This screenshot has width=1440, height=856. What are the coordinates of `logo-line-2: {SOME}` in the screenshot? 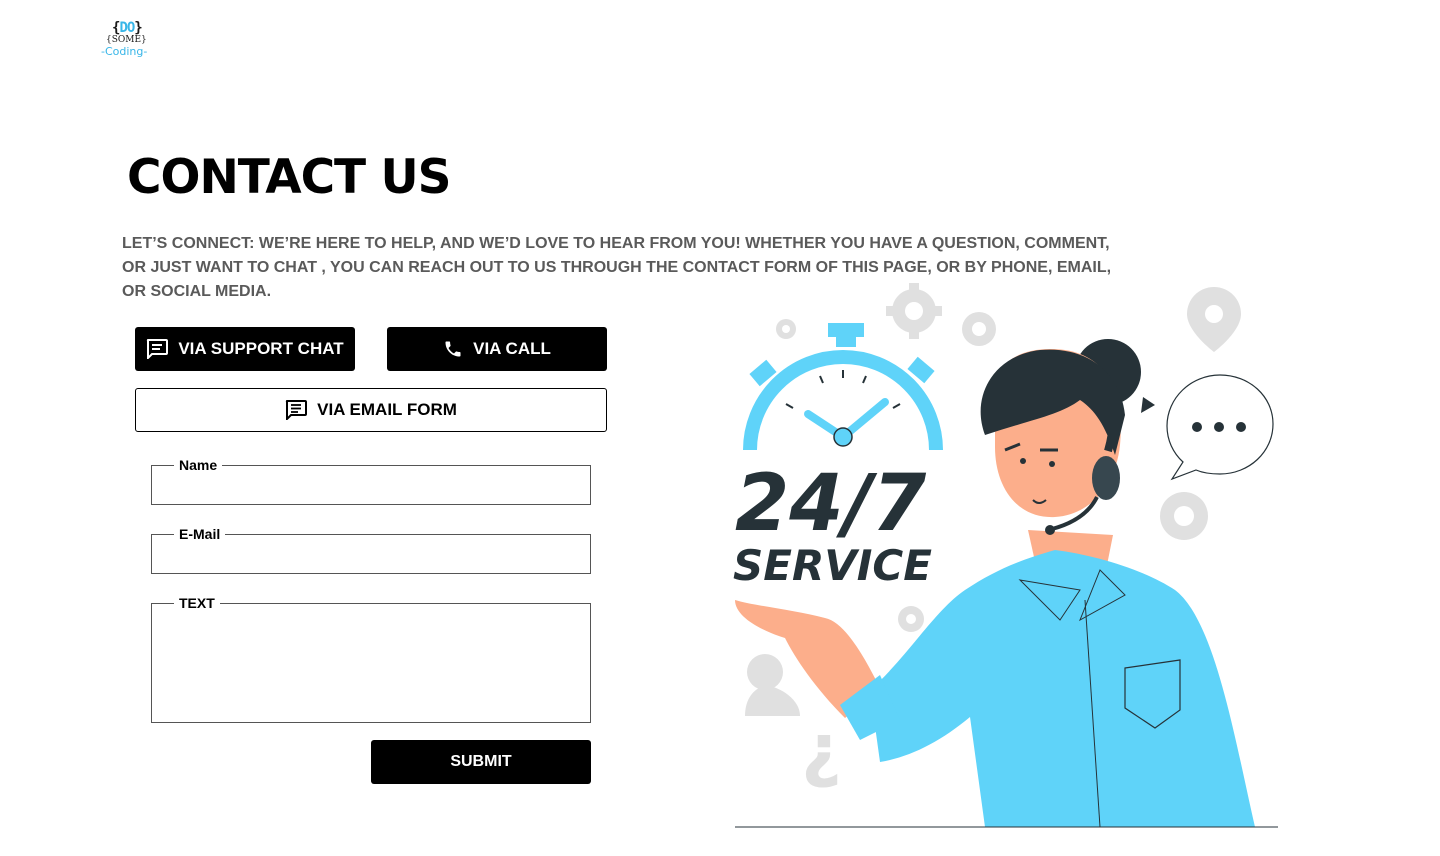 It's located at (126, 40).